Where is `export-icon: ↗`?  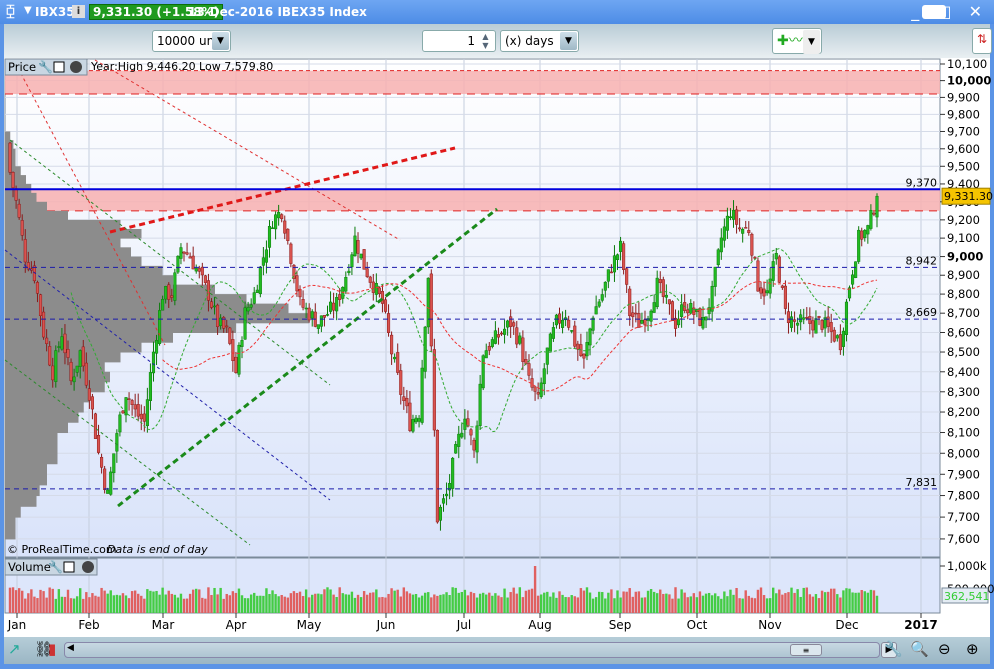
export-icon: ↗ is located at coordinates (14, 649).